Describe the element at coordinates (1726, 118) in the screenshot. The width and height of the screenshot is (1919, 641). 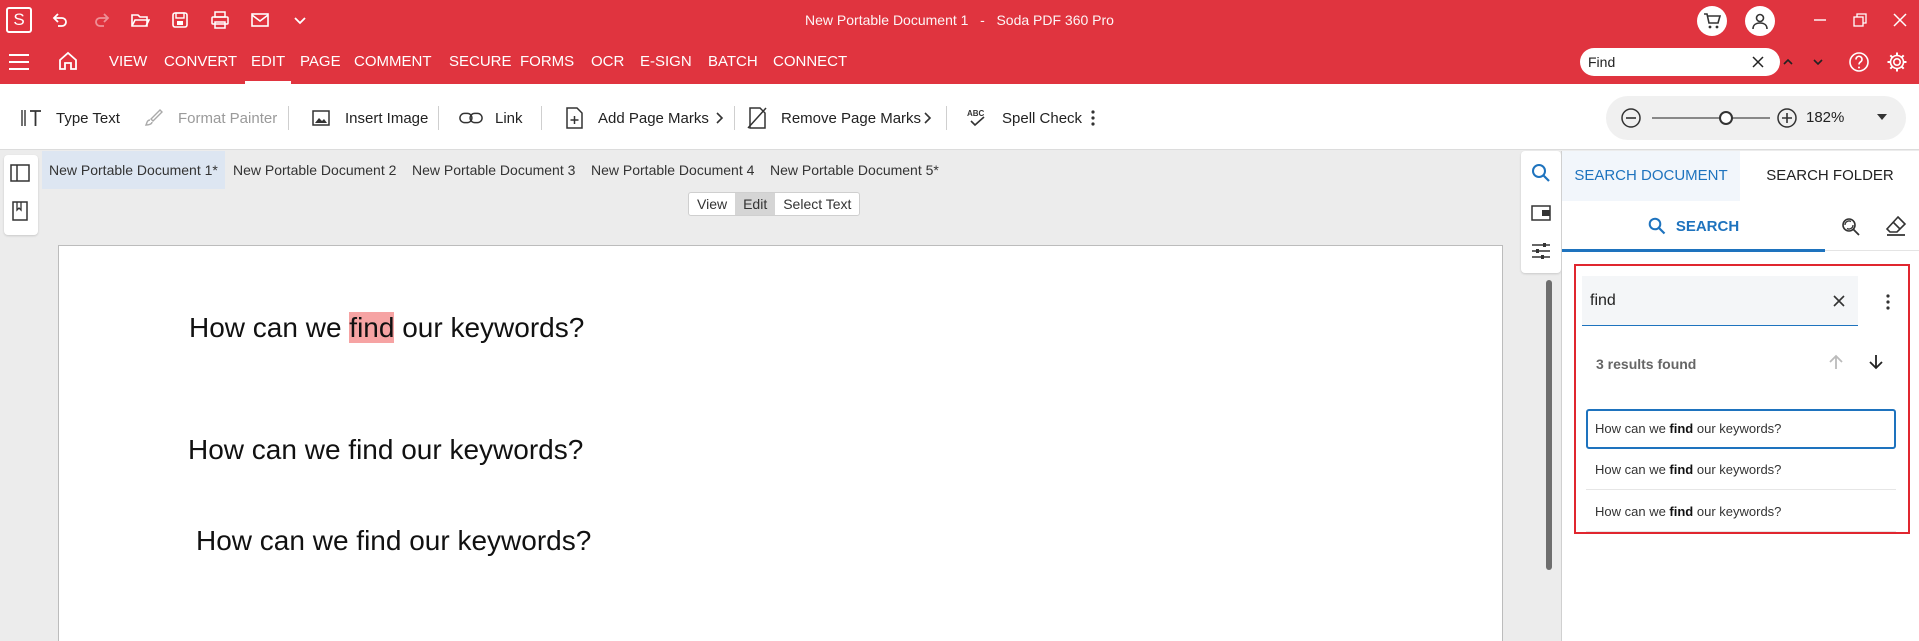
I see `zoom-slider-handle` at that location.